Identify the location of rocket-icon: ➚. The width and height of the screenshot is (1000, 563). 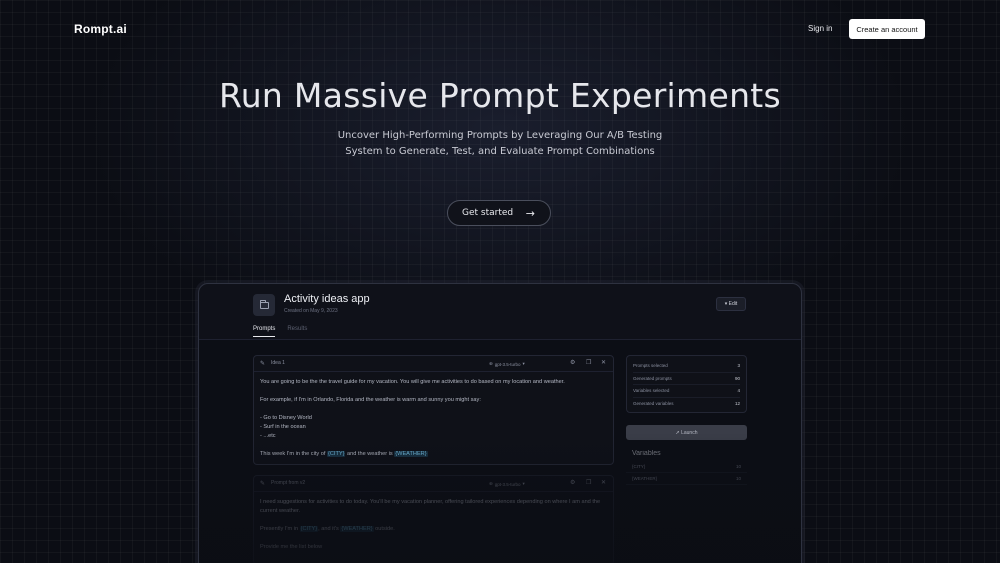
(677, 432).